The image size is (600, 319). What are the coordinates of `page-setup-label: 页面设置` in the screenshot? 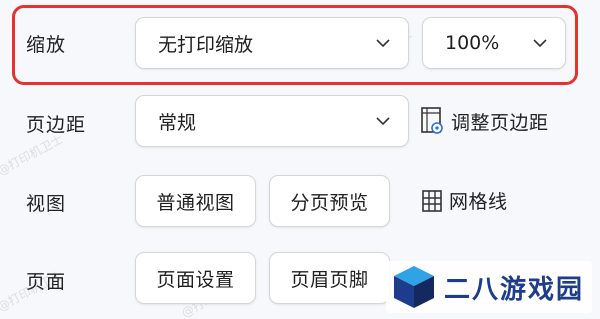 It's located at (195, 279).